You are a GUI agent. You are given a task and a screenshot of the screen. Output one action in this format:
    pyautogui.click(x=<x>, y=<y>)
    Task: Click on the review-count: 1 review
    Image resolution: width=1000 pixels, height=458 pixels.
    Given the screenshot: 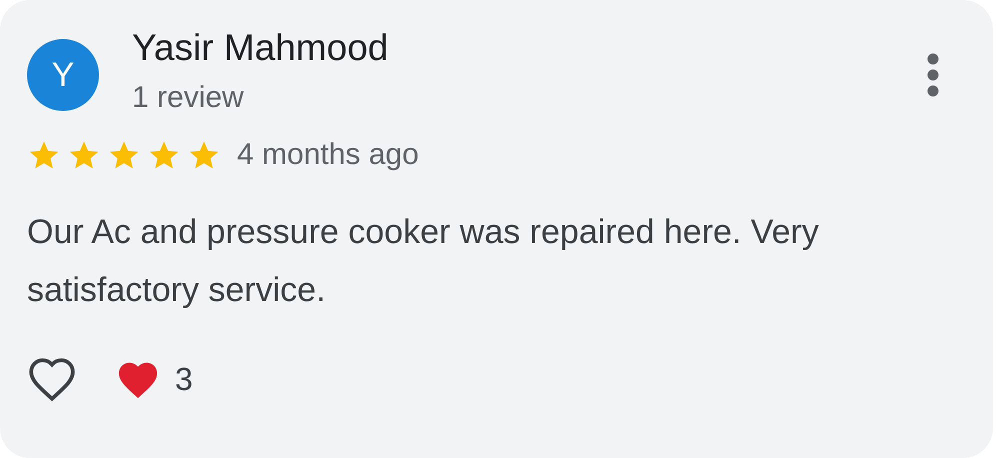 What is the action you would take?
    pyautogui.click(x=188, y=98)
    